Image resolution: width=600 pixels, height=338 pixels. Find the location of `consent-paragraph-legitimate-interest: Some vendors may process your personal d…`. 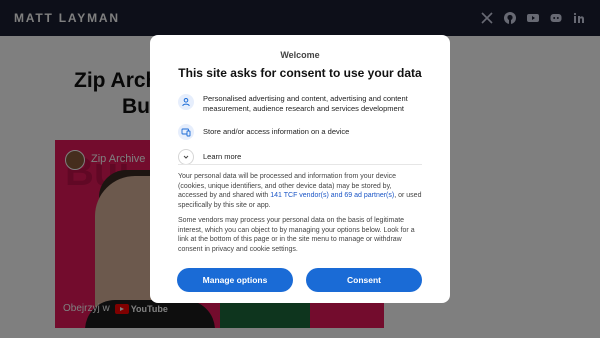

consent-paragraph-legitimate-interest: Some vendors may process your personal d… is located at coordinates (296, 235).